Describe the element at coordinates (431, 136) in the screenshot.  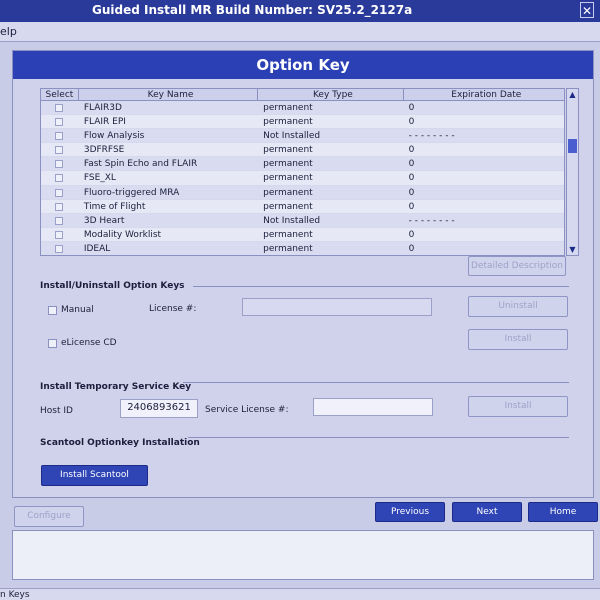
I see `expiration-cell: - - - - - - - -` at that location.